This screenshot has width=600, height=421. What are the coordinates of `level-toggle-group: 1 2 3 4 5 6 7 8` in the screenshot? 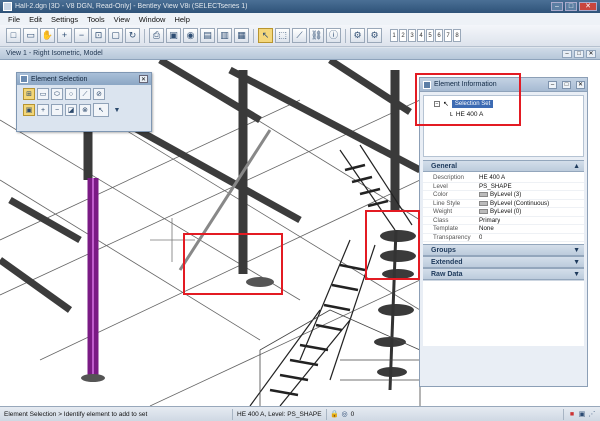 It's located at (425, 35).